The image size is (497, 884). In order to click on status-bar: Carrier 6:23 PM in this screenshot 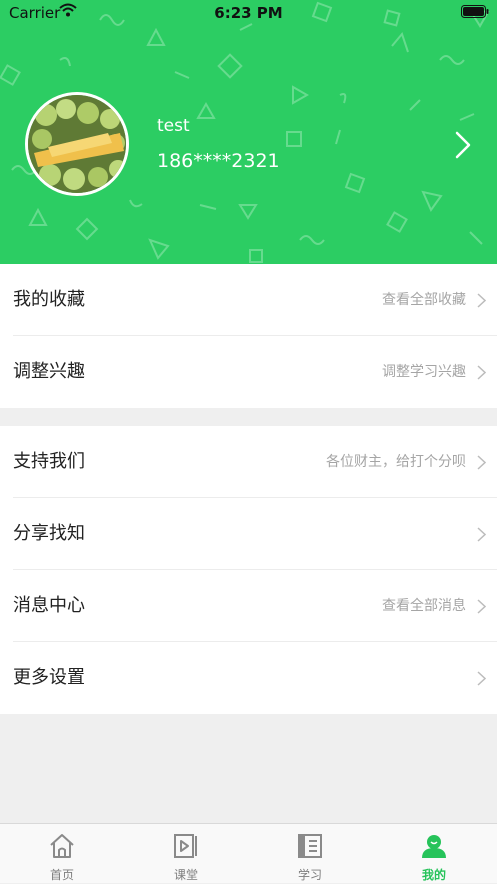, I will do `click(248, 13)`.